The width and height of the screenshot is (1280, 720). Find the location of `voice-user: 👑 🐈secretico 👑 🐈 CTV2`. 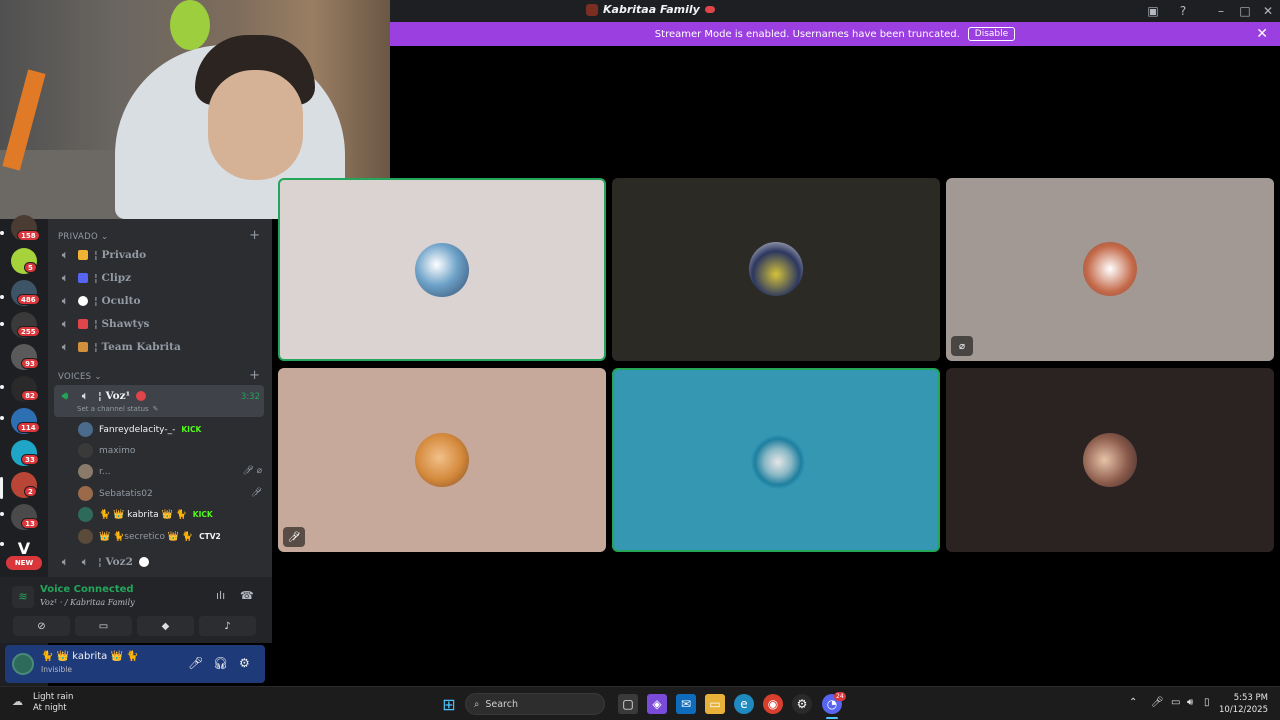

voice-user: 👑 🐈secretico 👑 🐈 CTV2 is located at coordinates (149, 536).